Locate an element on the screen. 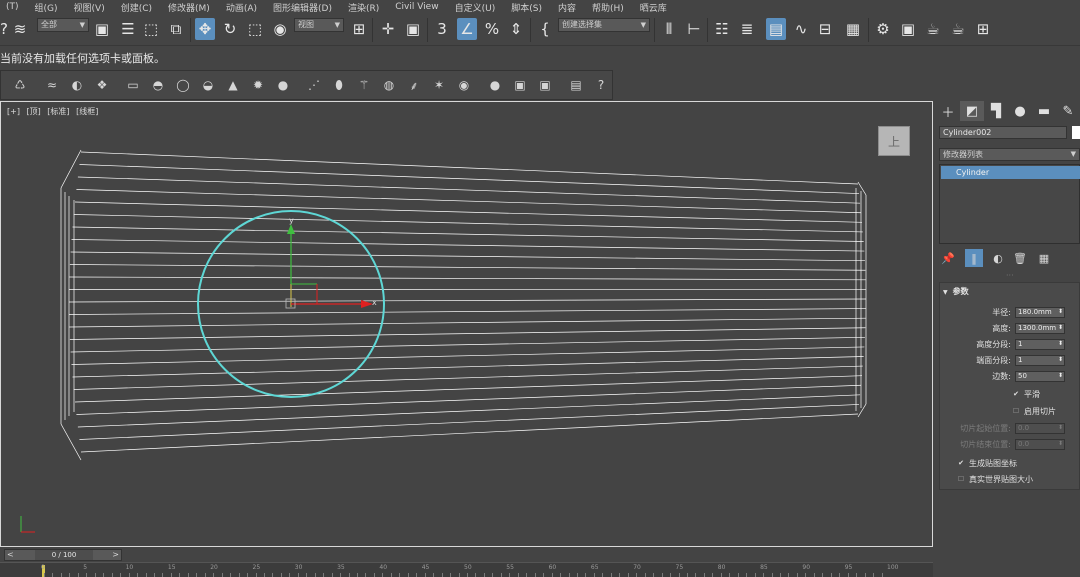 Image resolution: width=1080 pixels, height=577 pixels. menu-item: 修改器(M) is located at coordinates (191, 7).